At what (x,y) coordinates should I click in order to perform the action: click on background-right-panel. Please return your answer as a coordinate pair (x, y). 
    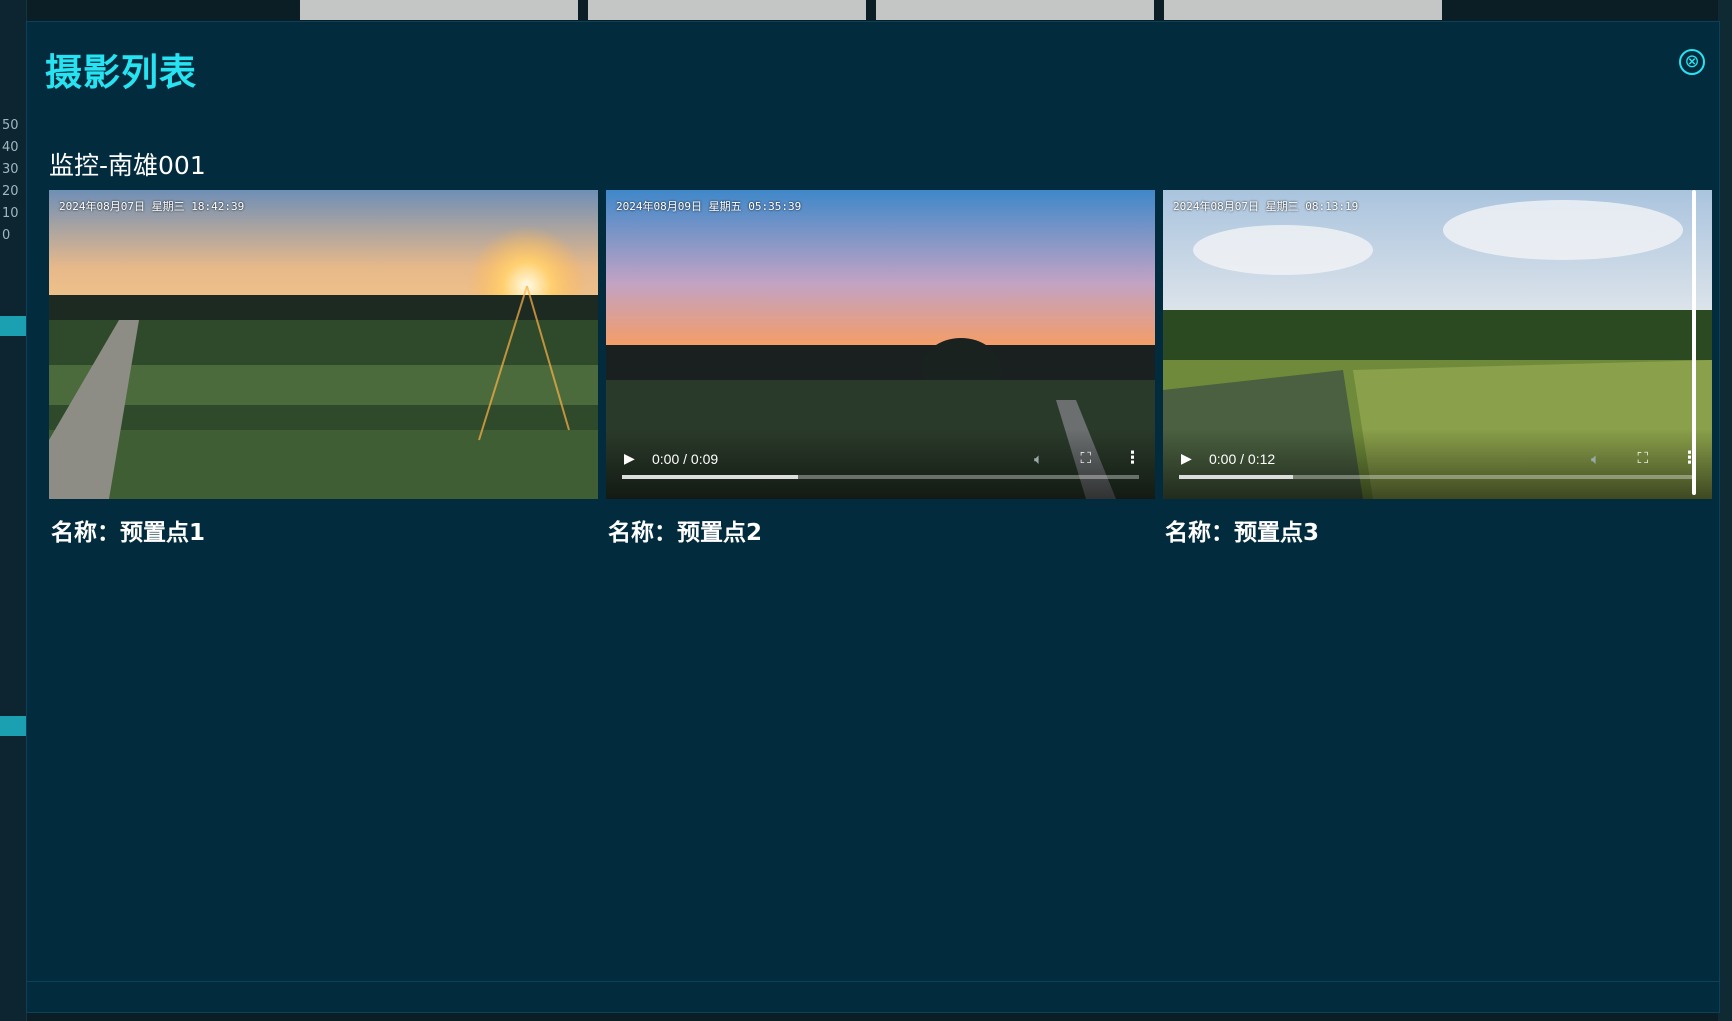
    Looking at the image, I should click on (1725, 510).